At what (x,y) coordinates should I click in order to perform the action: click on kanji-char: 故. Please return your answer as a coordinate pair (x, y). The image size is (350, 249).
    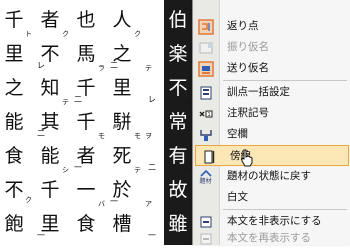
    Looking at the image, I should click on (178, 190).